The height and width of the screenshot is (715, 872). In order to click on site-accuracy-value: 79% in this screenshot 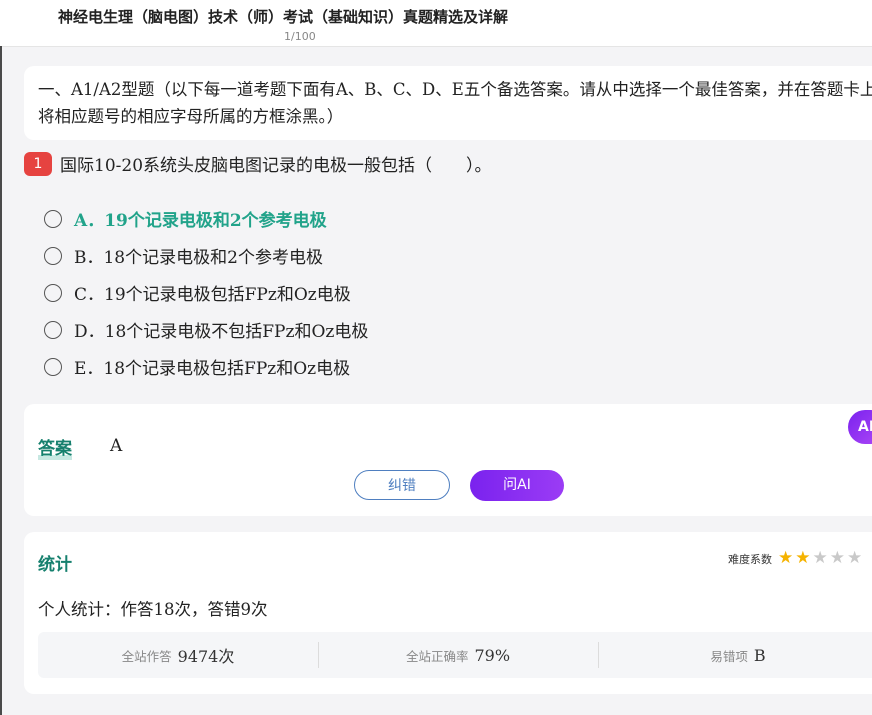, I will do `click(492, 655)`.